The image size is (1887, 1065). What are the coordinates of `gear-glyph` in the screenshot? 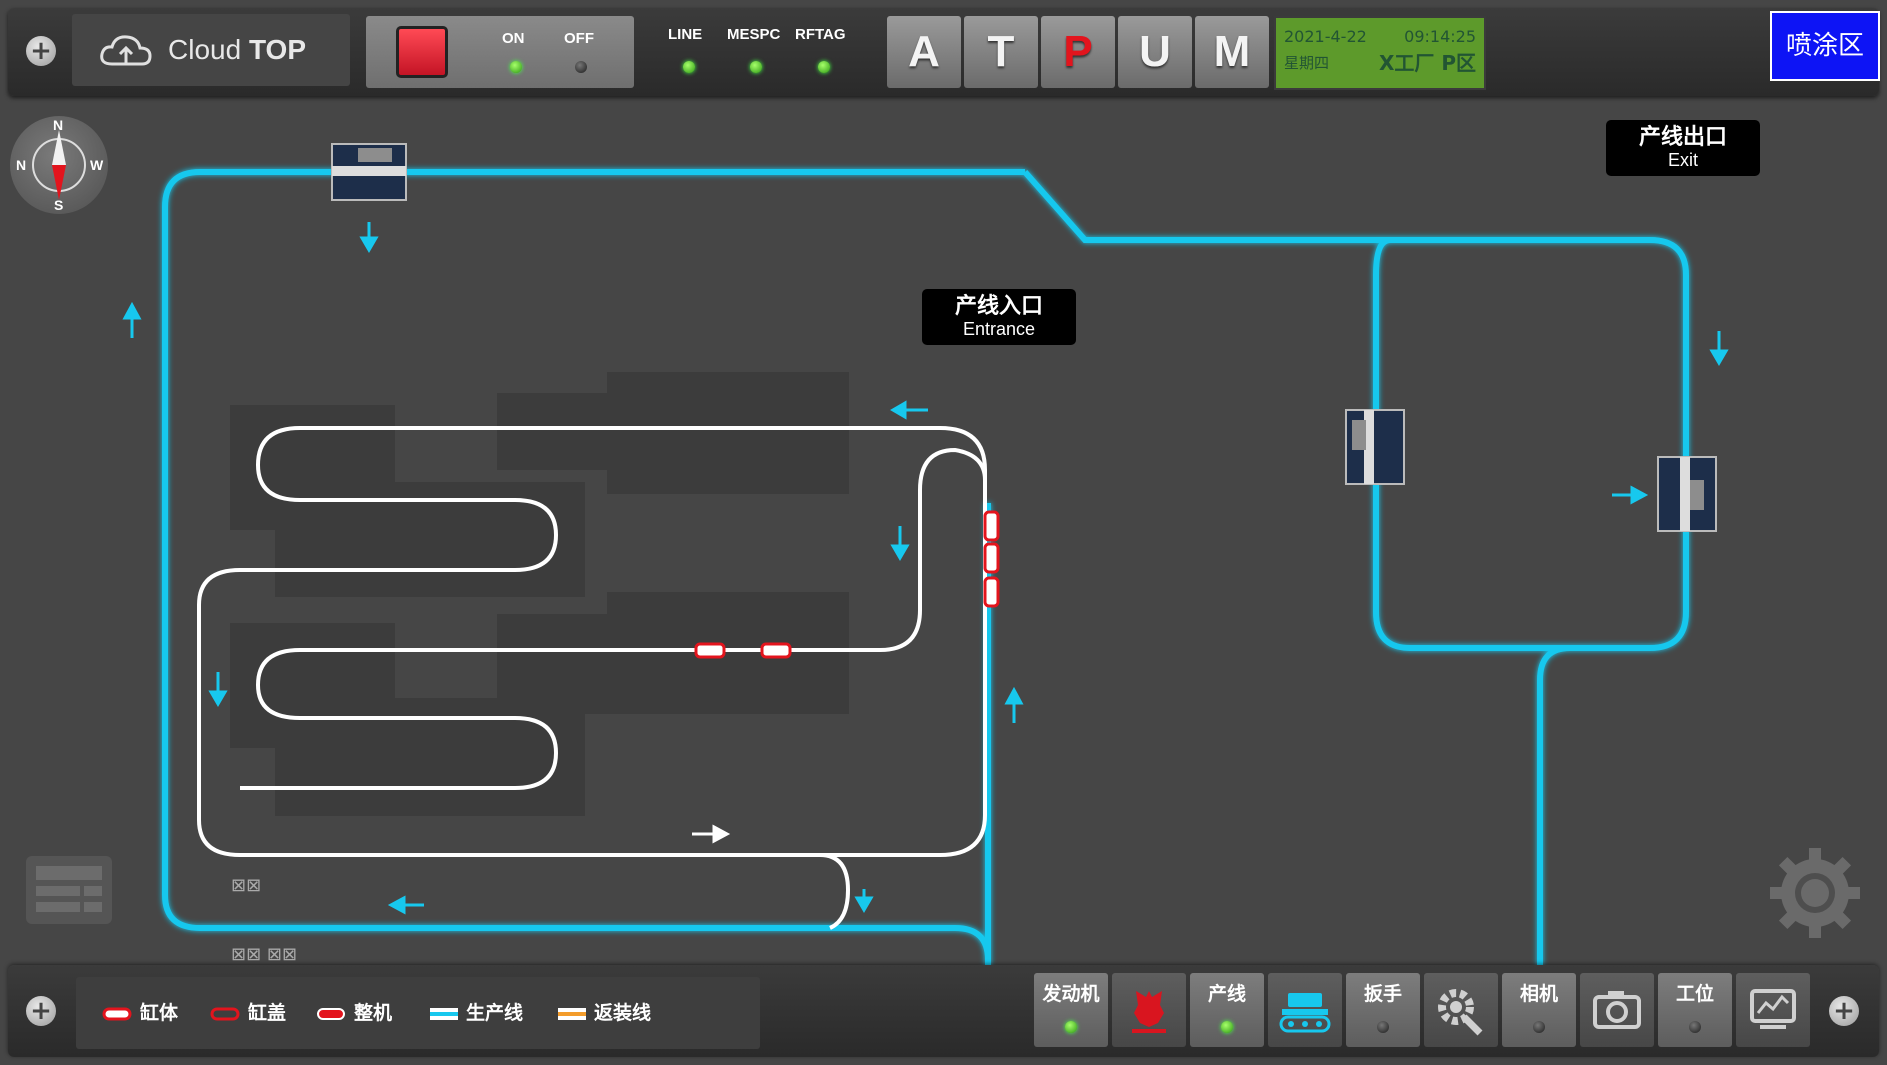 It's located at (1815, 893).